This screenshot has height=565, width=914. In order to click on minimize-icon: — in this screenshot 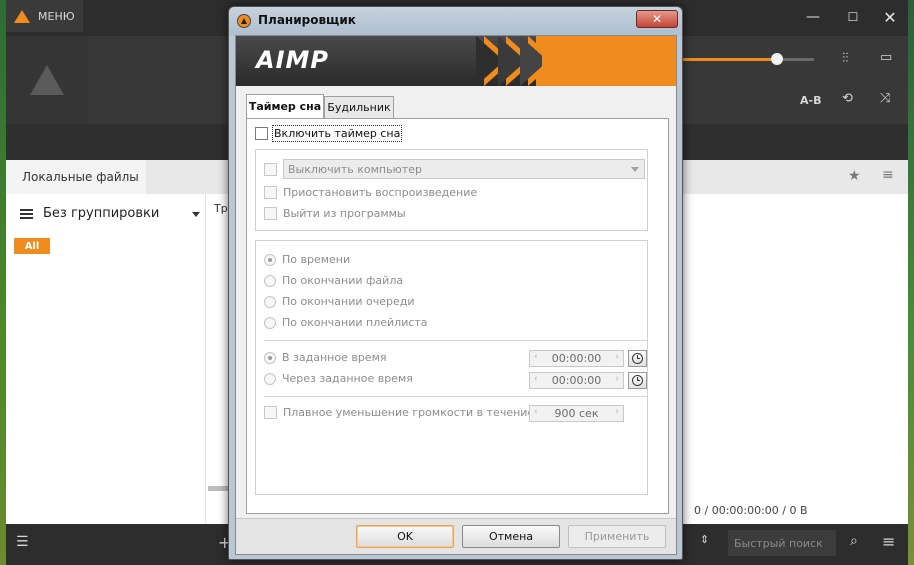, I will do `click(813, 17)`.